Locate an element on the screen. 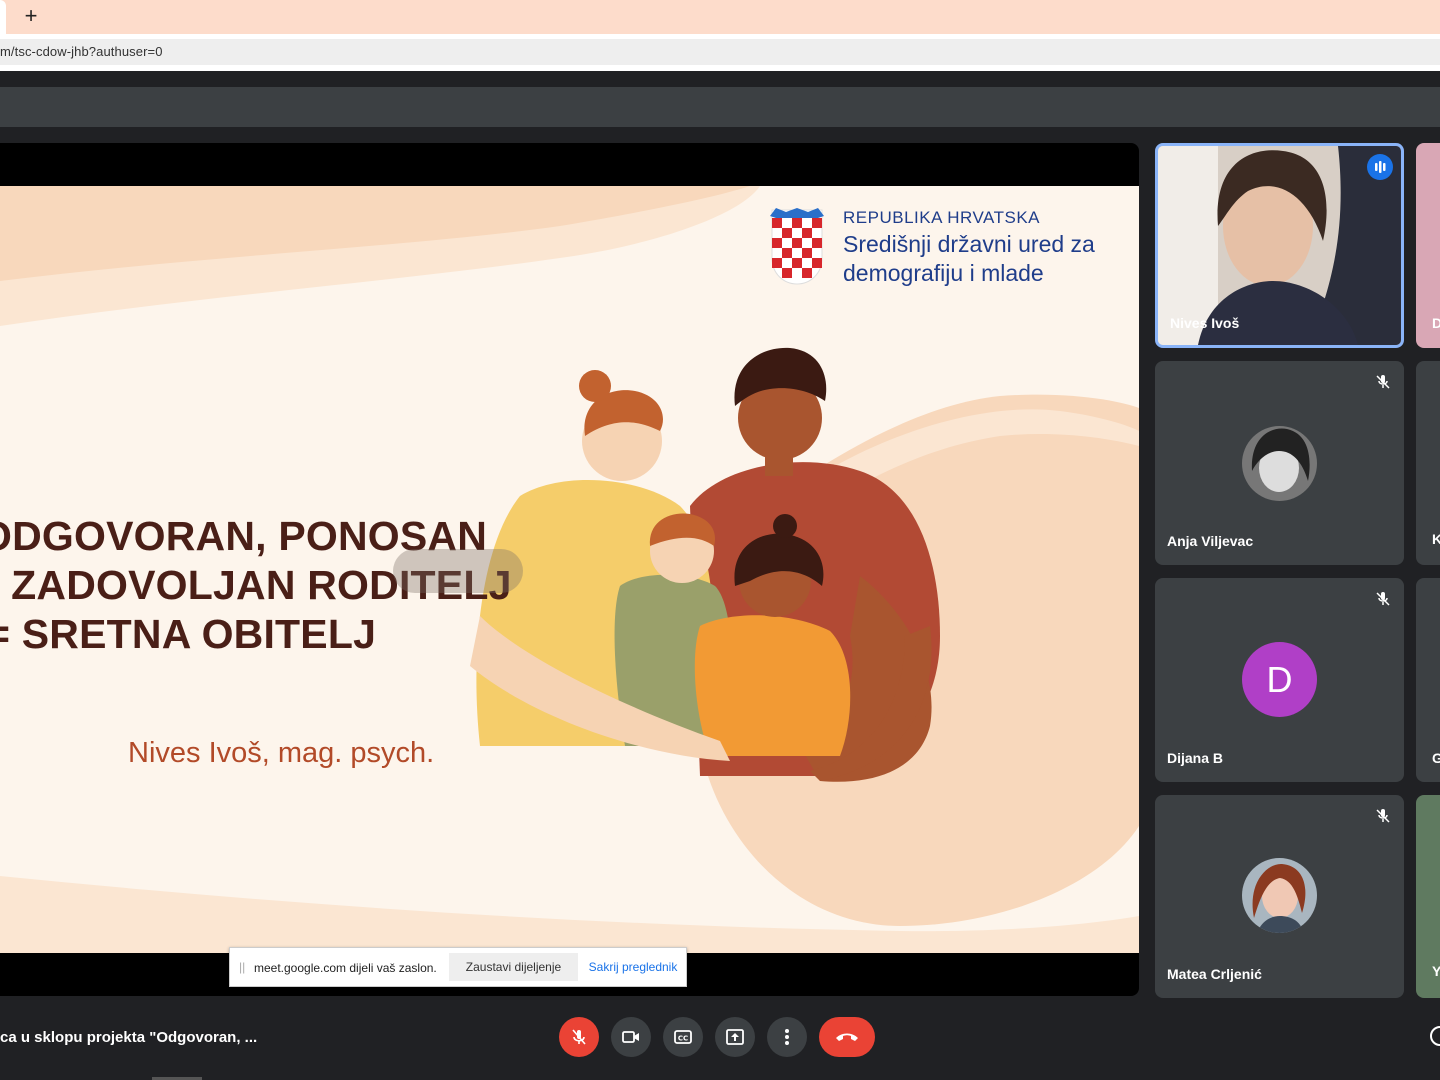  participant-name: Nives Ivoš is located at coordinates (1205, 323).